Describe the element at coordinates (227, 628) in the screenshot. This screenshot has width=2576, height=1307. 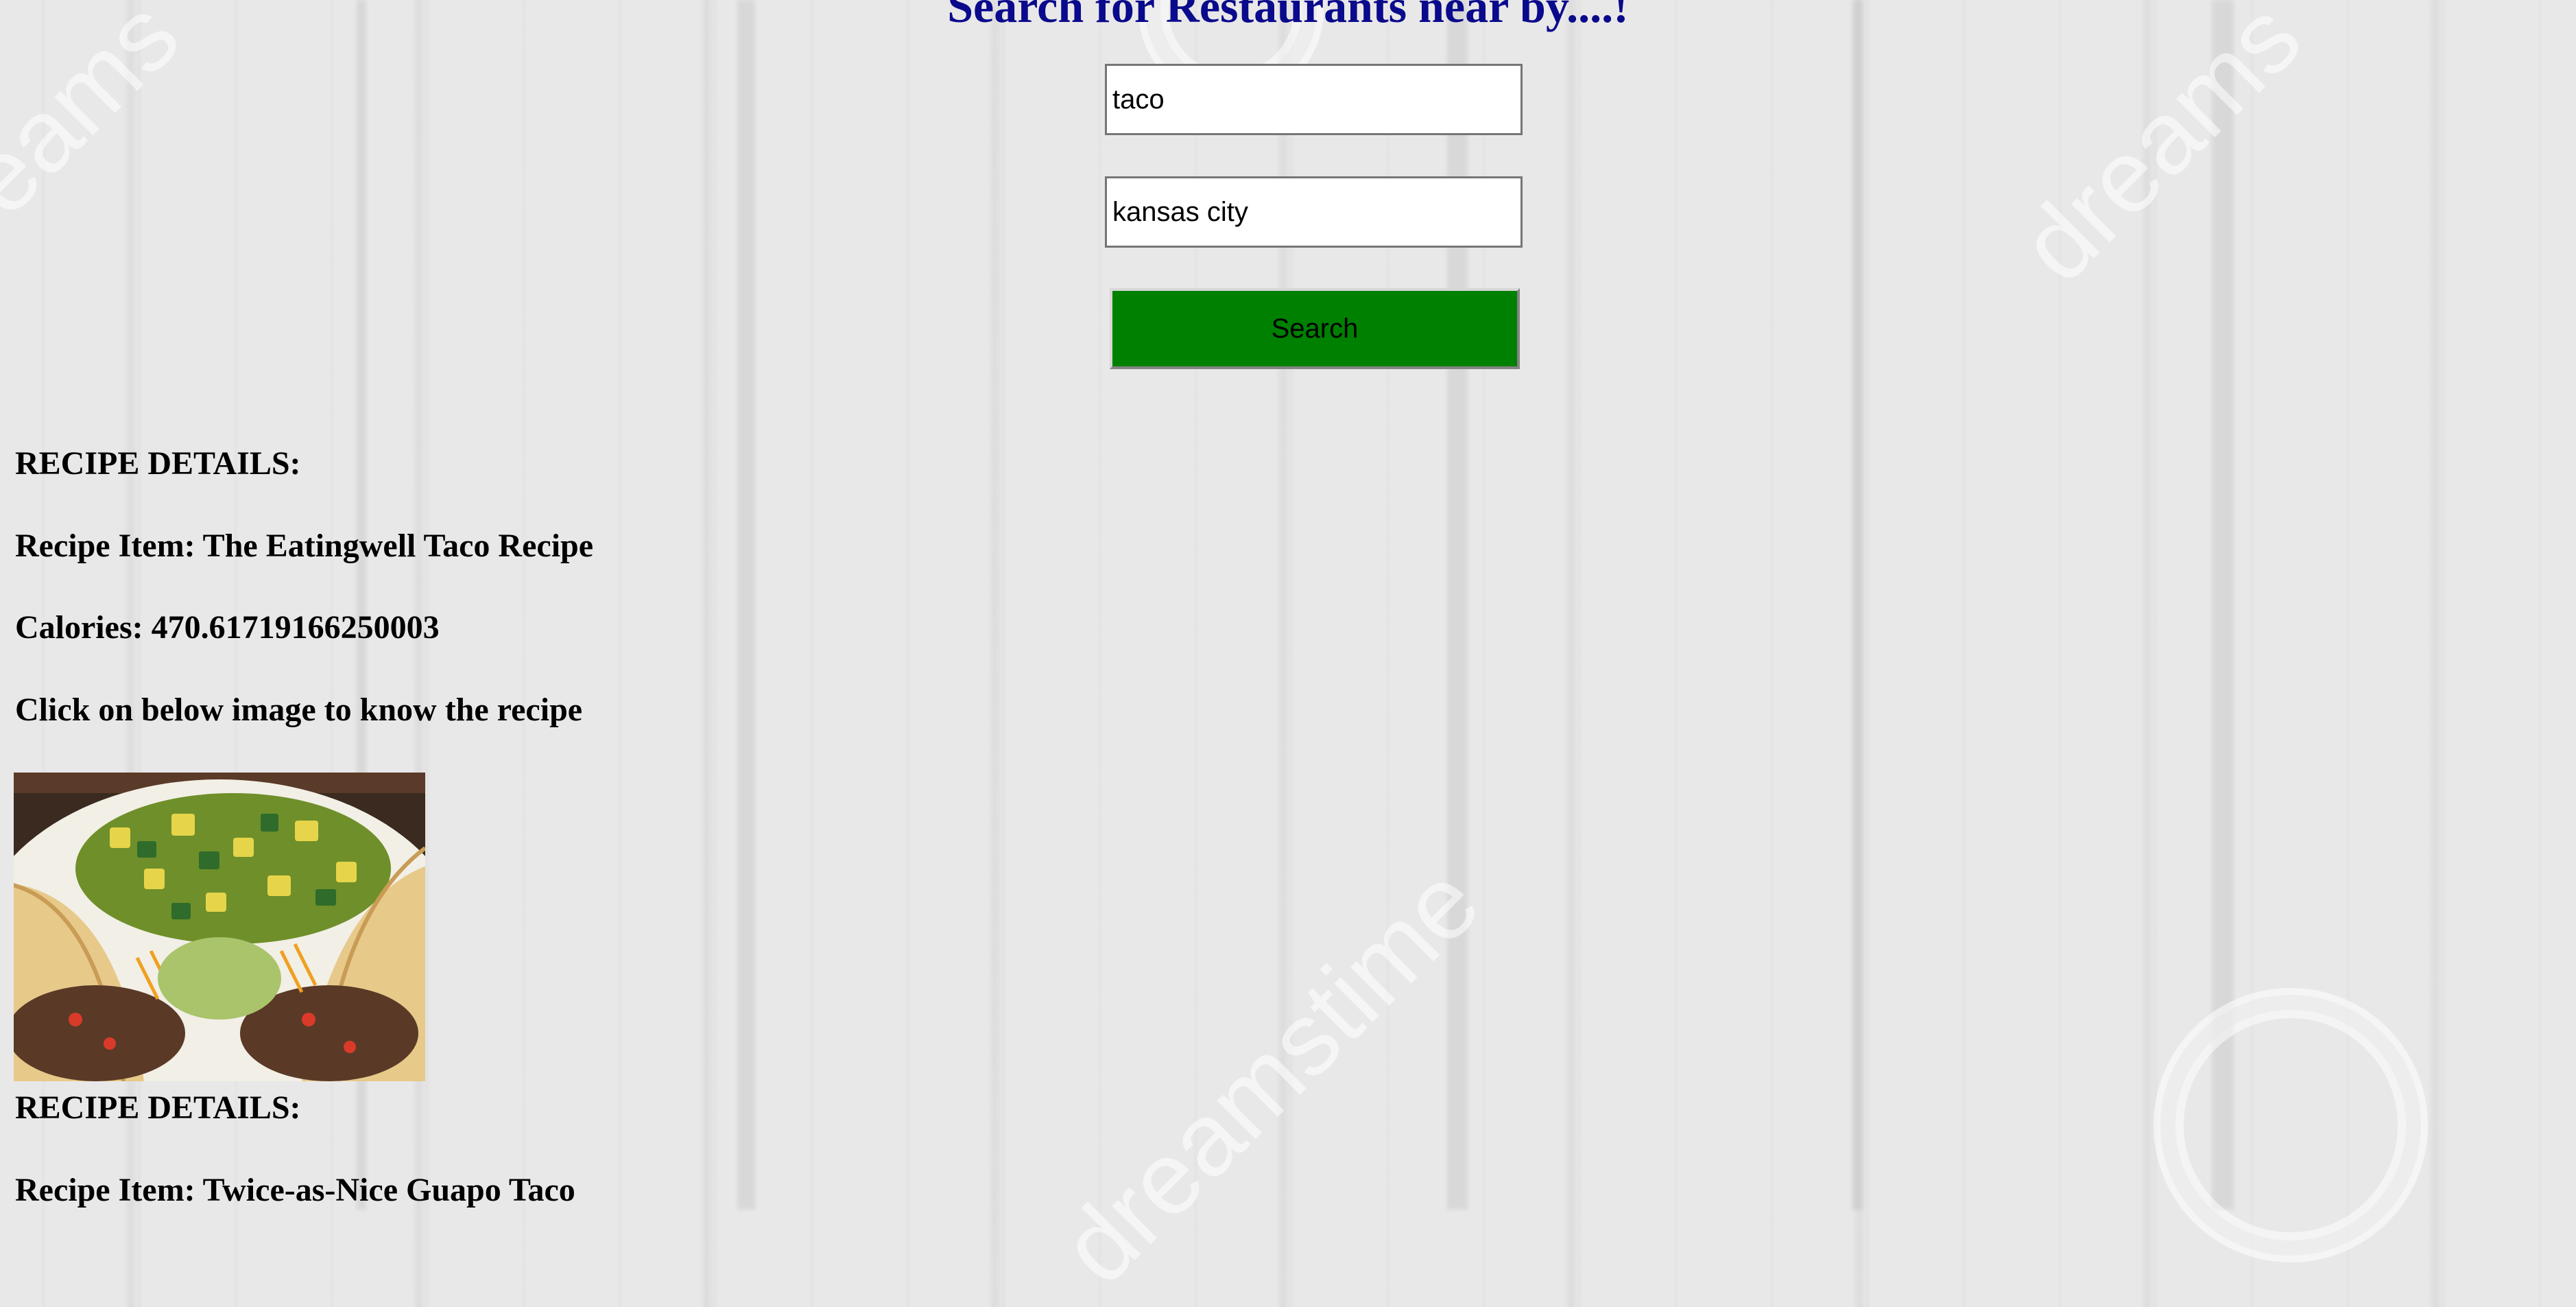
I see `recipe-calories: Calories: 470.61719166250003` at that location.